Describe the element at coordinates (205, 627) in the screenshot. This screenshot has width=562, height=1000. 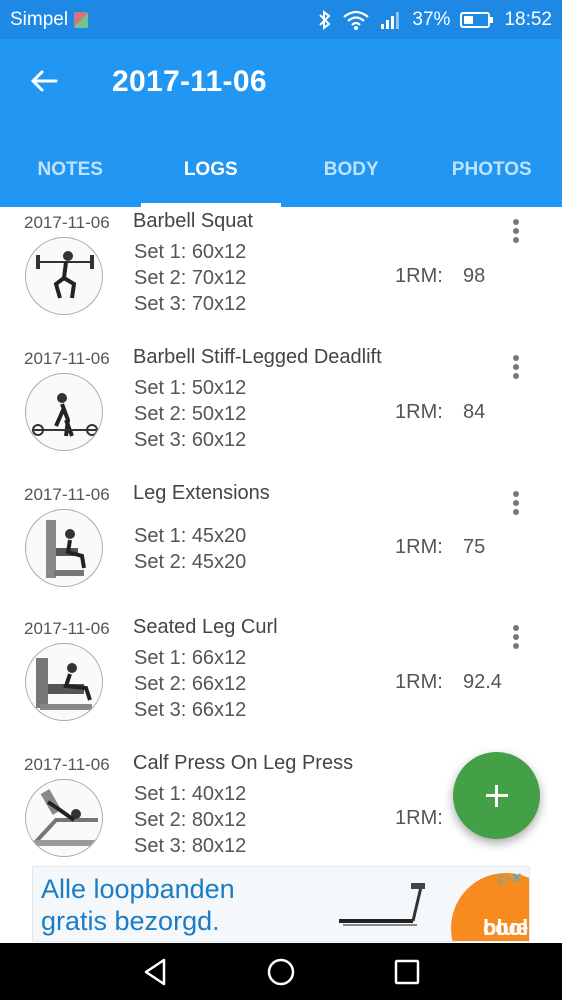
I see `exercise-name: Seated Leg Curl` at that location.